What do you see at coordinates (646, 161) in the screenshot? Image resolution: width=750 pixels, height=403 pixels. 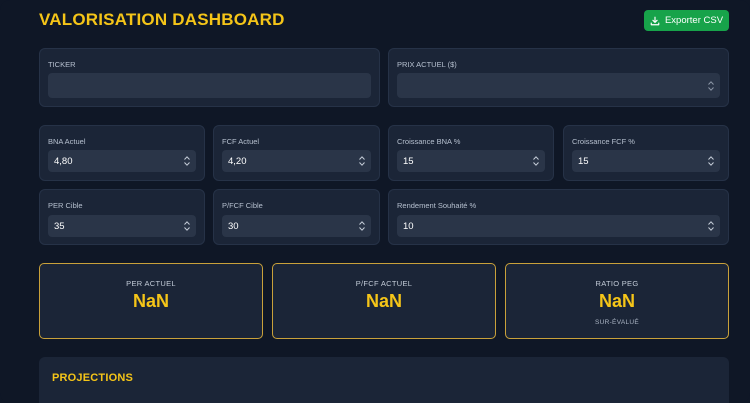 I see `growth-fcf-input: 15` at bounding box center [646, 161].